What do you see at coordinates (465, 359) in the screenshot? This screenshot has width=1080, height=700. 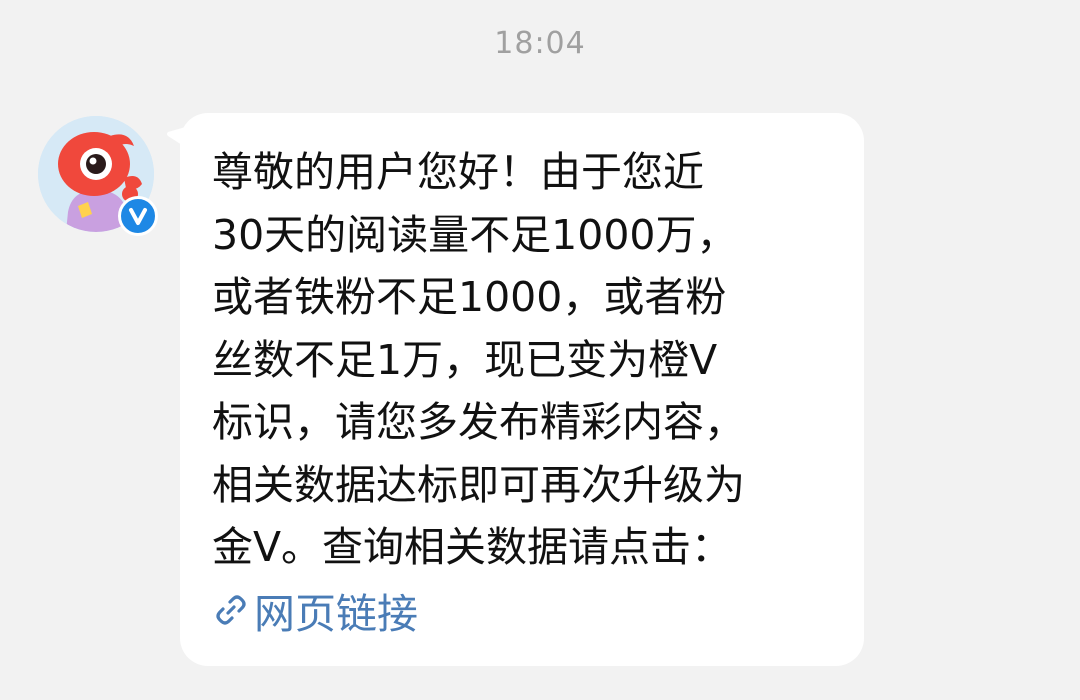 I see `message-line: 丝数不足1万，现已变为橙V` at bounding box center [465, 359].